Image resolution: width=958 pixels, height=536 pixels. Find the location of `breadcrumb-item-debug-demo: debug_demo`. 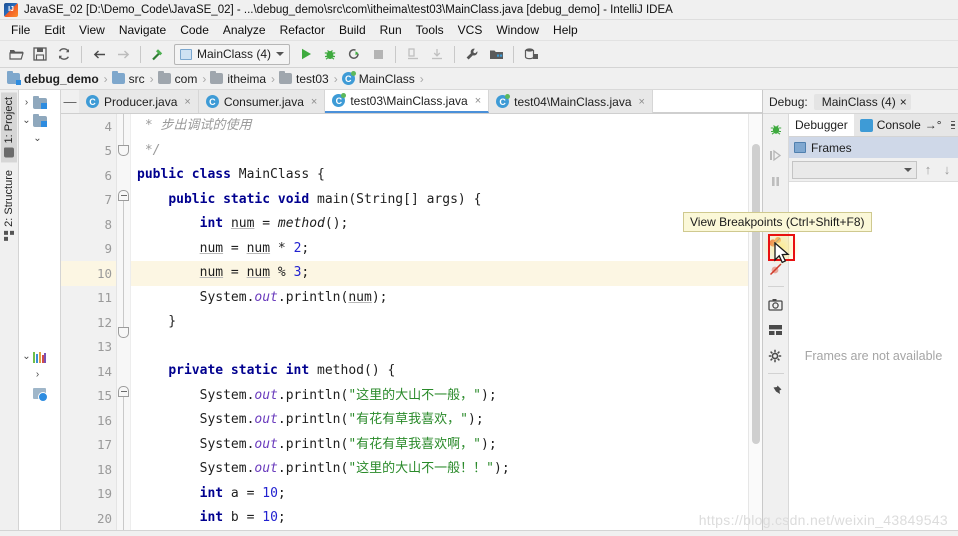

breadcrumb-item-debug-demo: debug_demo is located at coordinates (53, 79).